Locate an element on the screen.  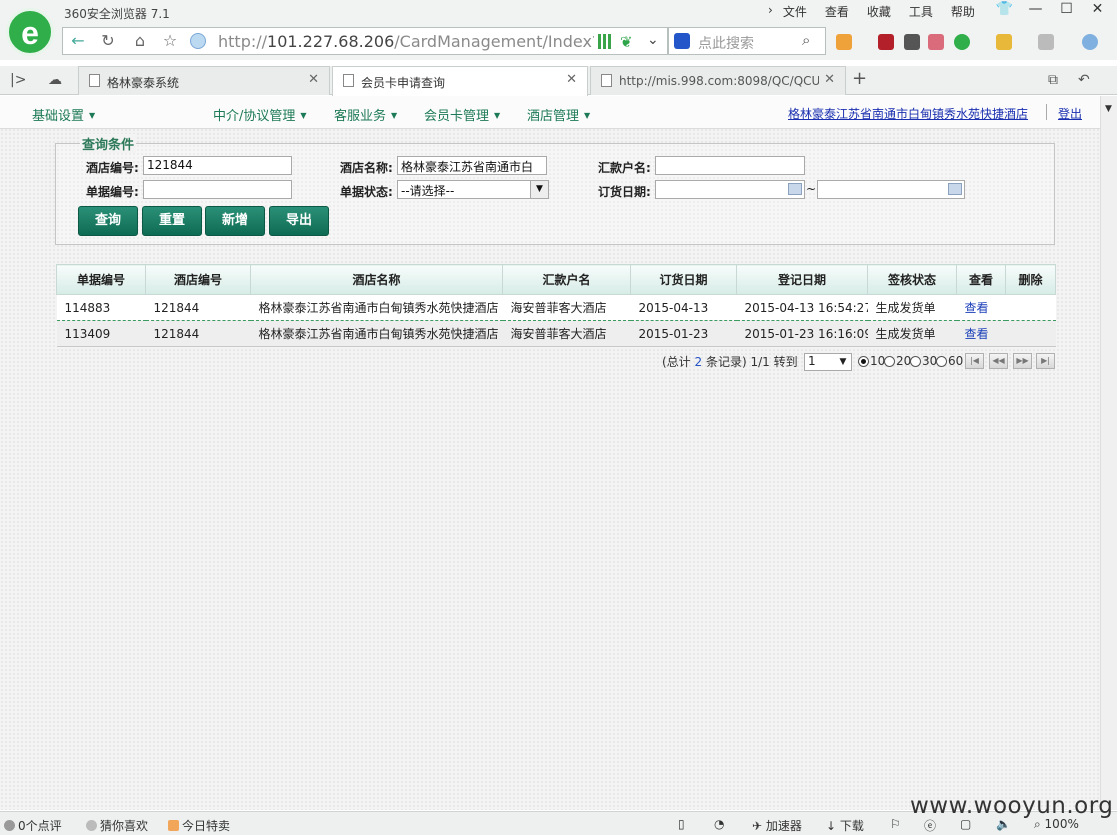
today-deals: 今日特卖 is located at coordinates (199, 825).